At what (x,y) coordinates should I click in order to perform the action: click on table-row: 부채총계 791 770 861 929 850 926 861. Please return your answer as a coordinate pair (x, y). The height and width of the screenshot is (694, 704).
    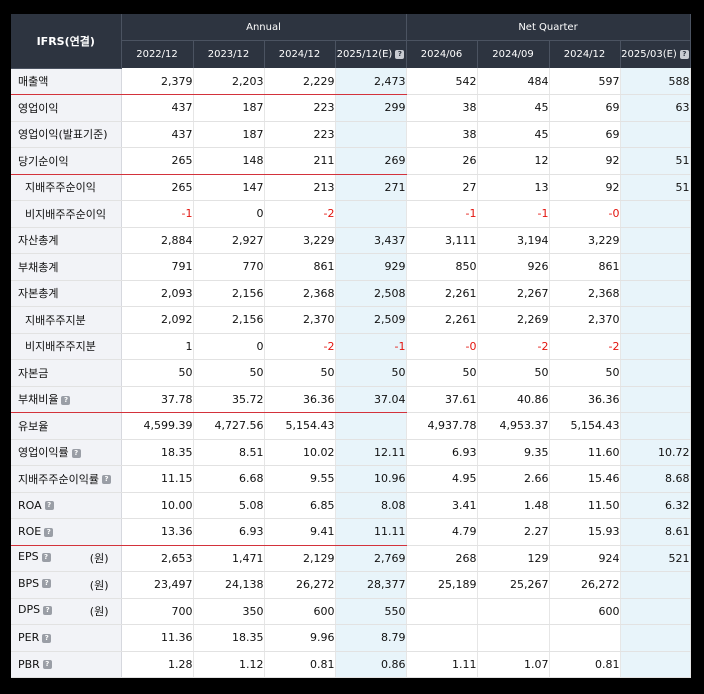
    Looking at the image, I should click on (351, 267).